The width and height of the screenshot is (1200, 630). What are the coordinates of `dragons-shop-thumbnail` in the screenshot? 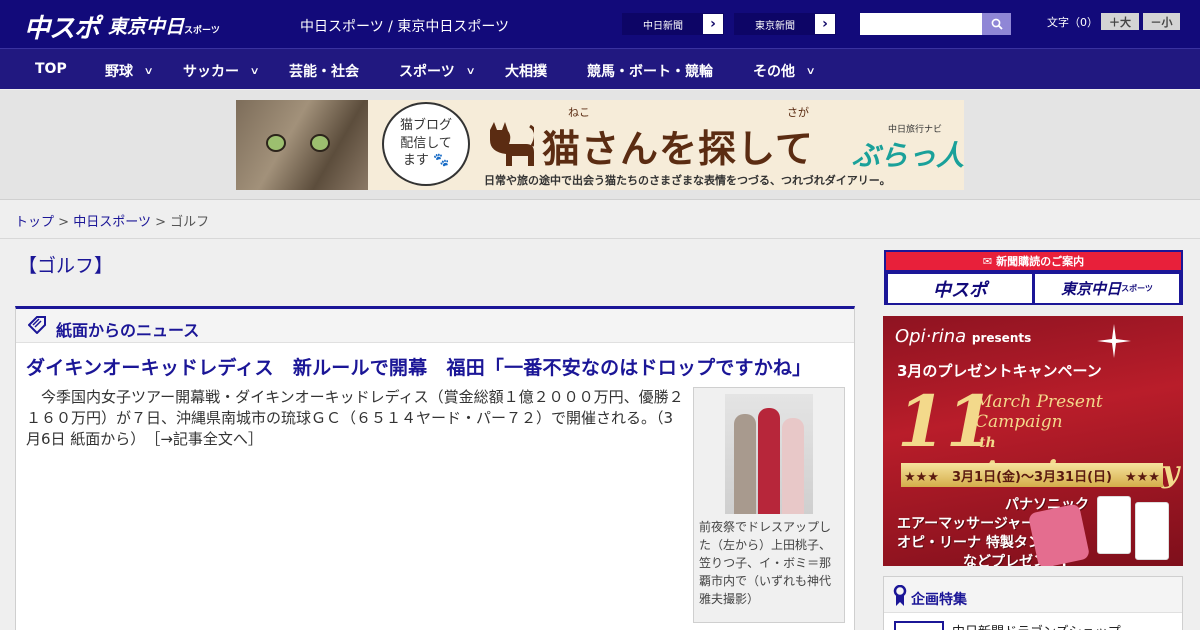 It's located at (919, 625).